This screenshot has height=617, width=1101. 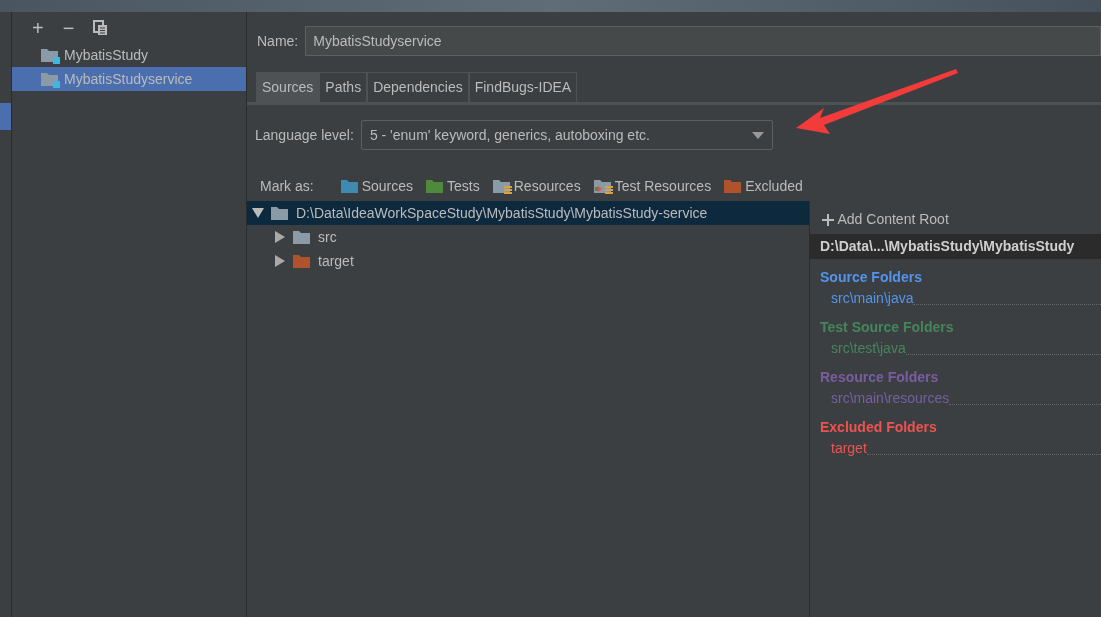 I want to click on folder-path: target, so click(x=849, y=448).